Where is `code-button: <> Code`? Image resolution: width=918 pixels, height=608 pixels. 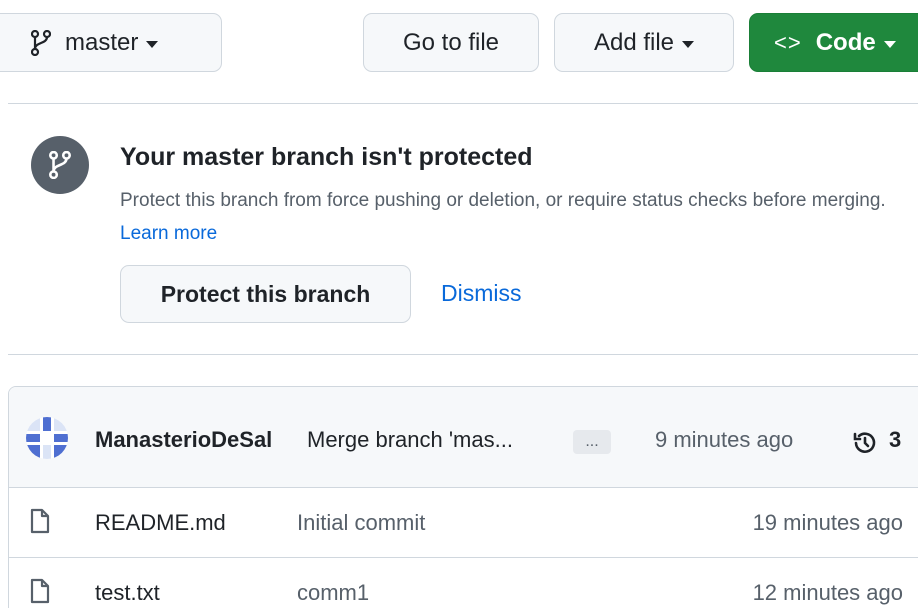
code-button: <> Code is located at coordinates (833, 42).